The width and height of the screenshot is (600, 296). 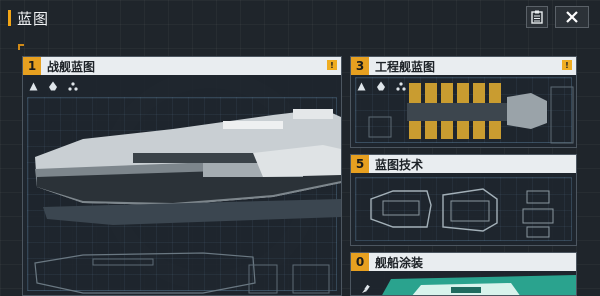 I want to click on corner-decoration, so click(x=21, y=47).